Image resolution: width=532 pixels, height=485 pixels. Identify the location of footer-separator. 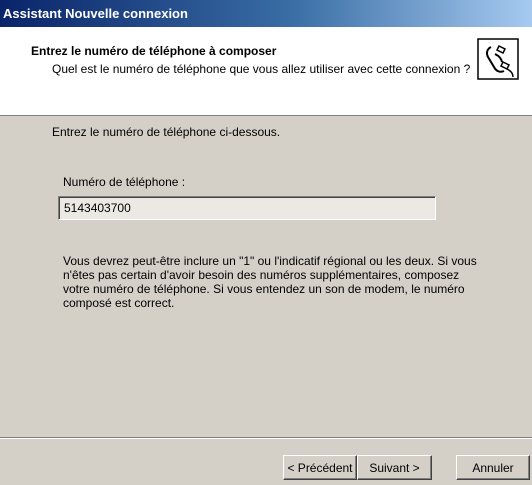
(266, 438).